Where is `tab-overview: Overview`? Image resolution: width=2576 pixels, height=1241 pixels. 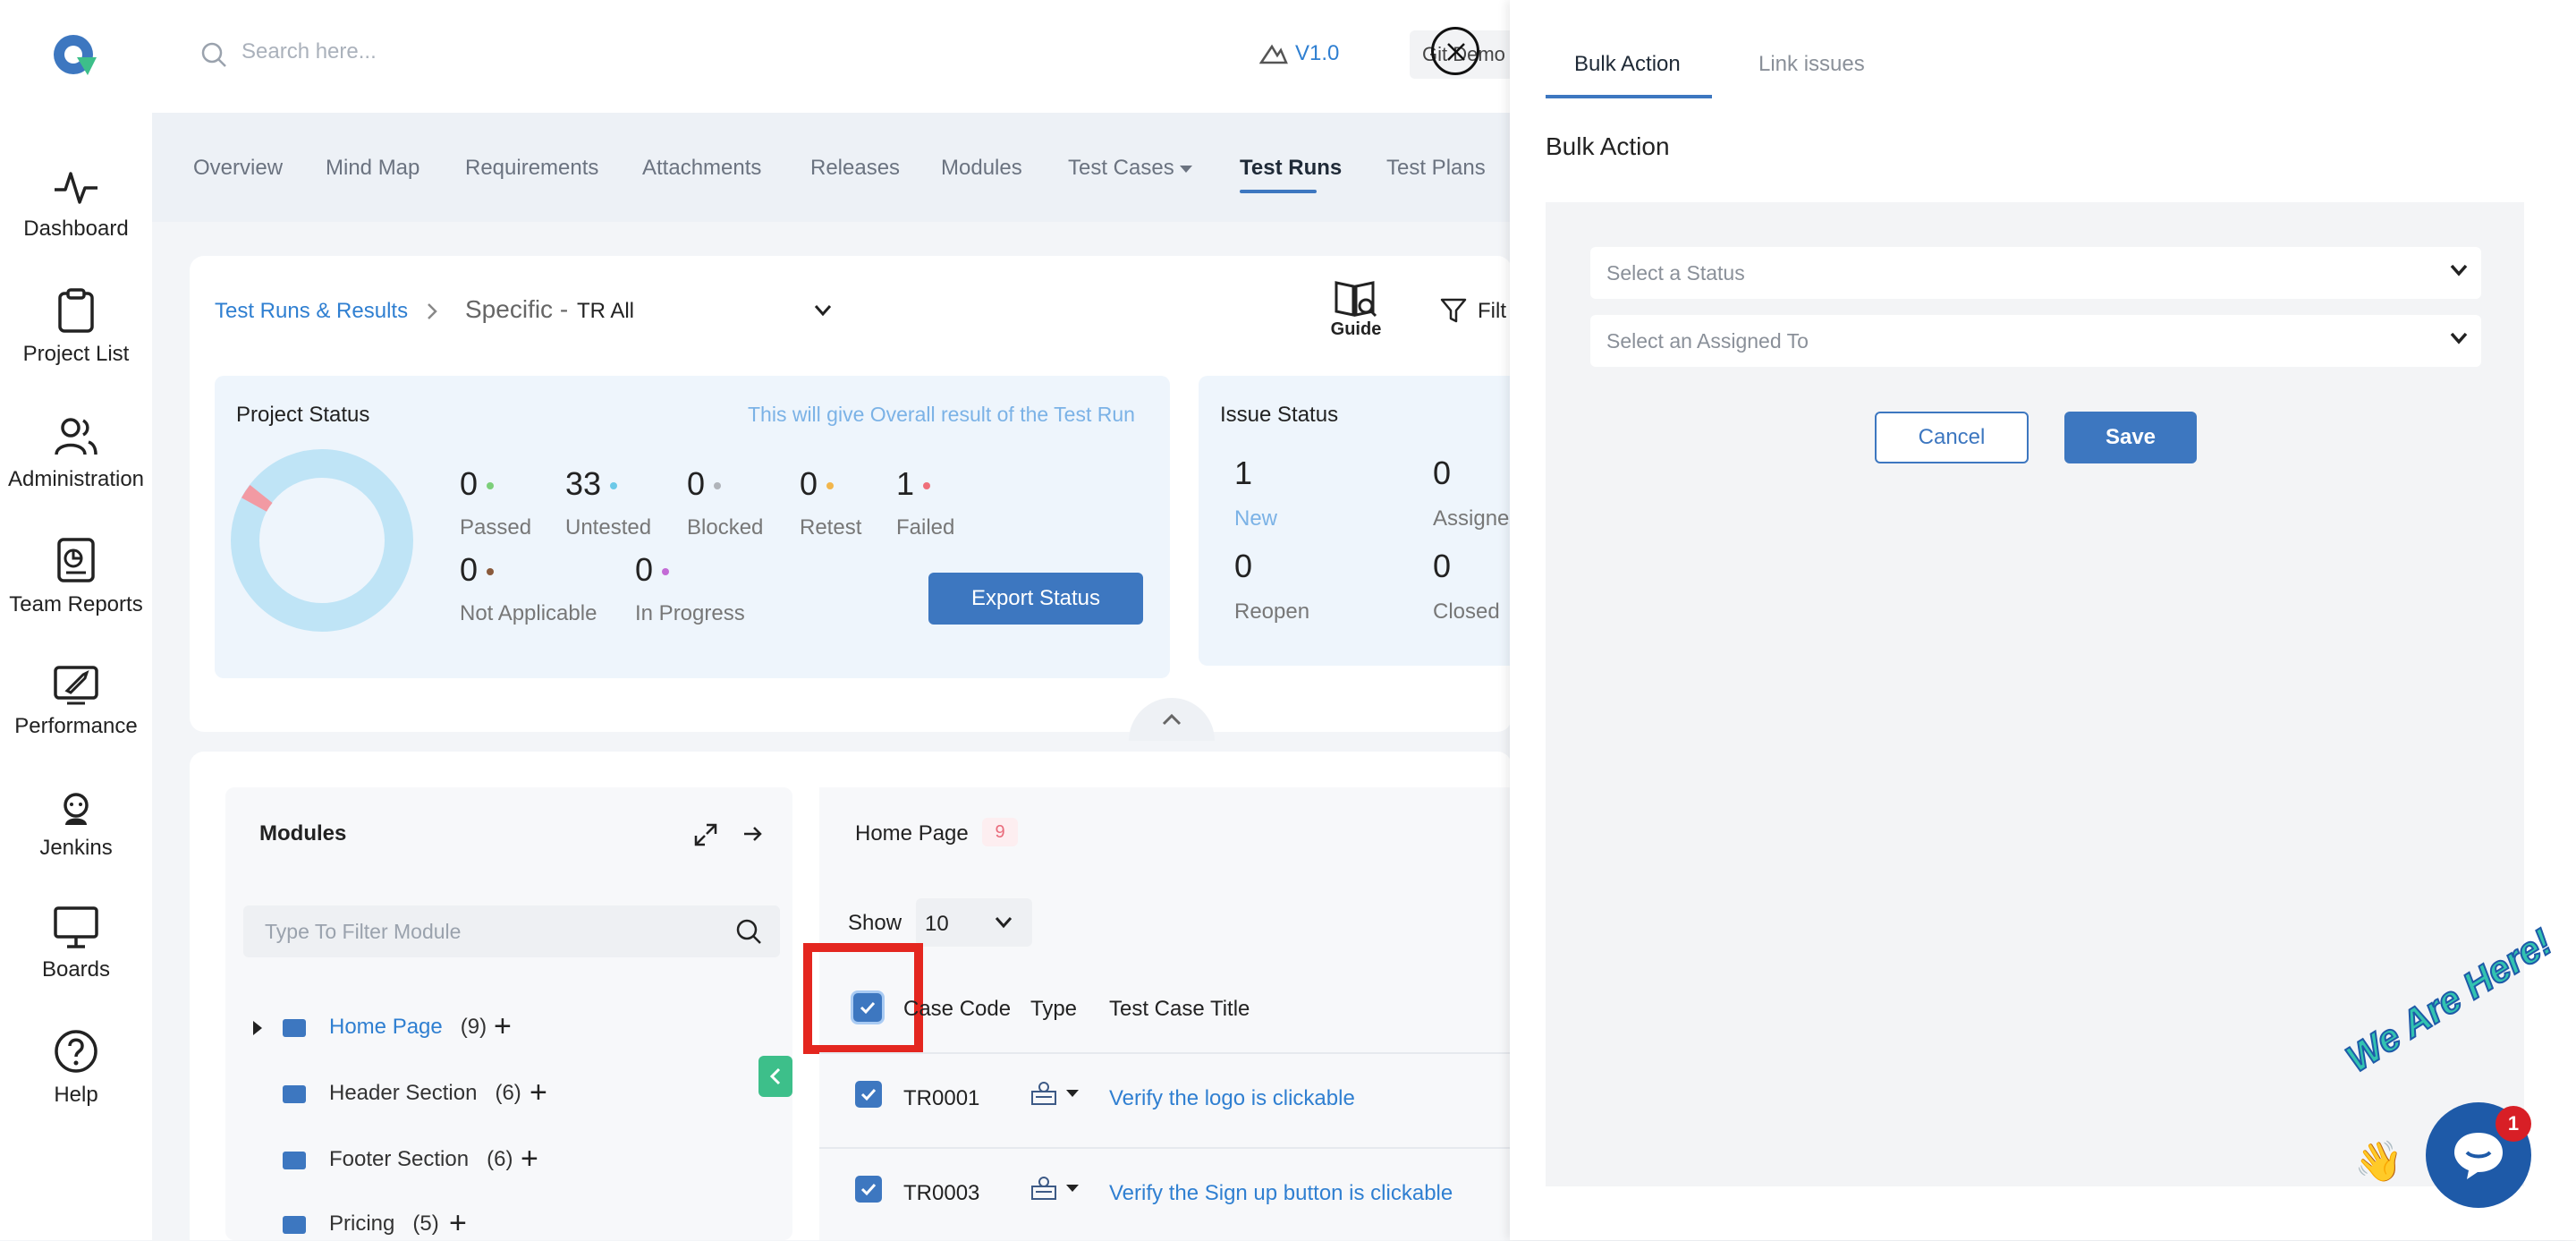
tab-overview: Overview is located at coordinates (238, 169).